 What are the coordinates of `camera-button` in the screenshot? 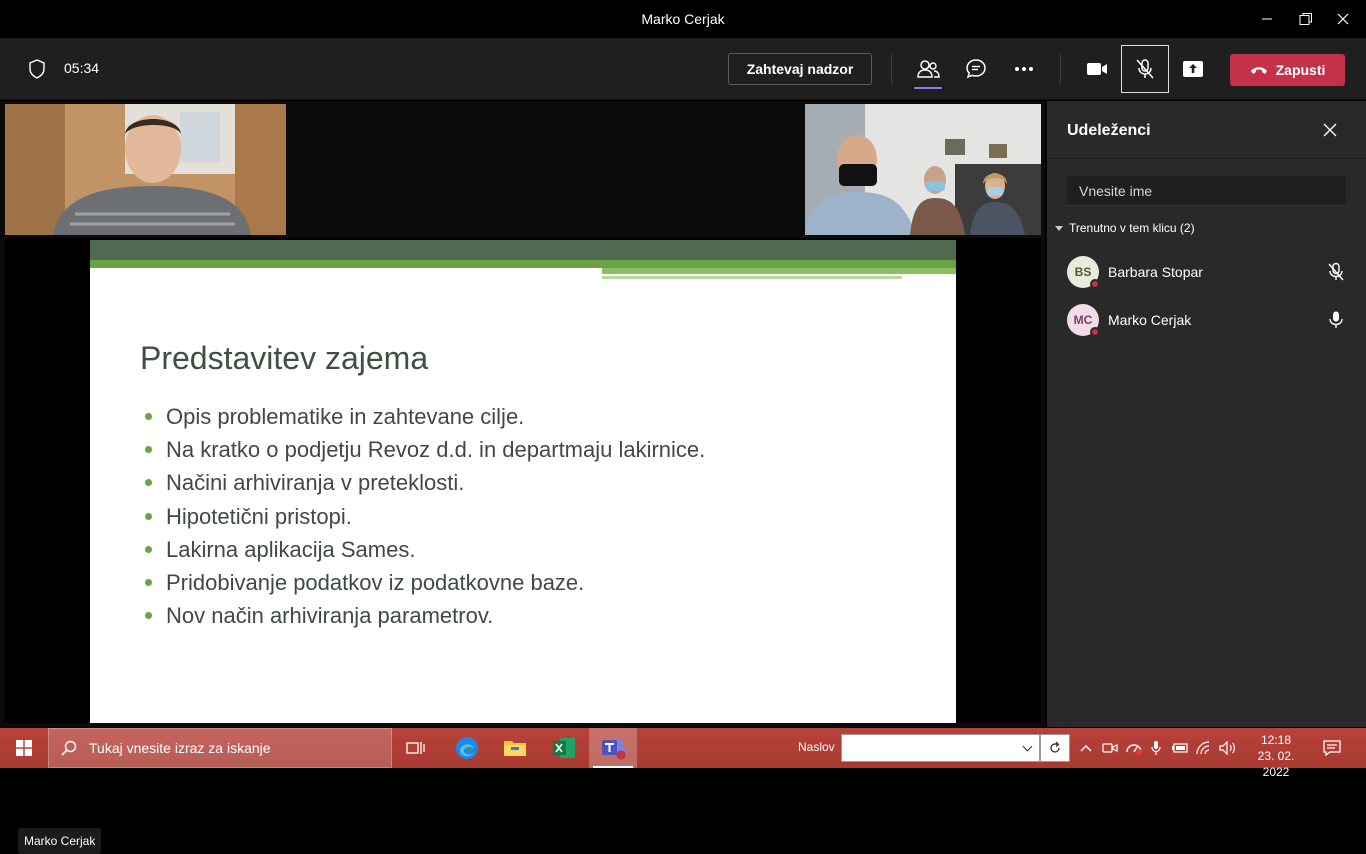 It's located at (1097, 69).